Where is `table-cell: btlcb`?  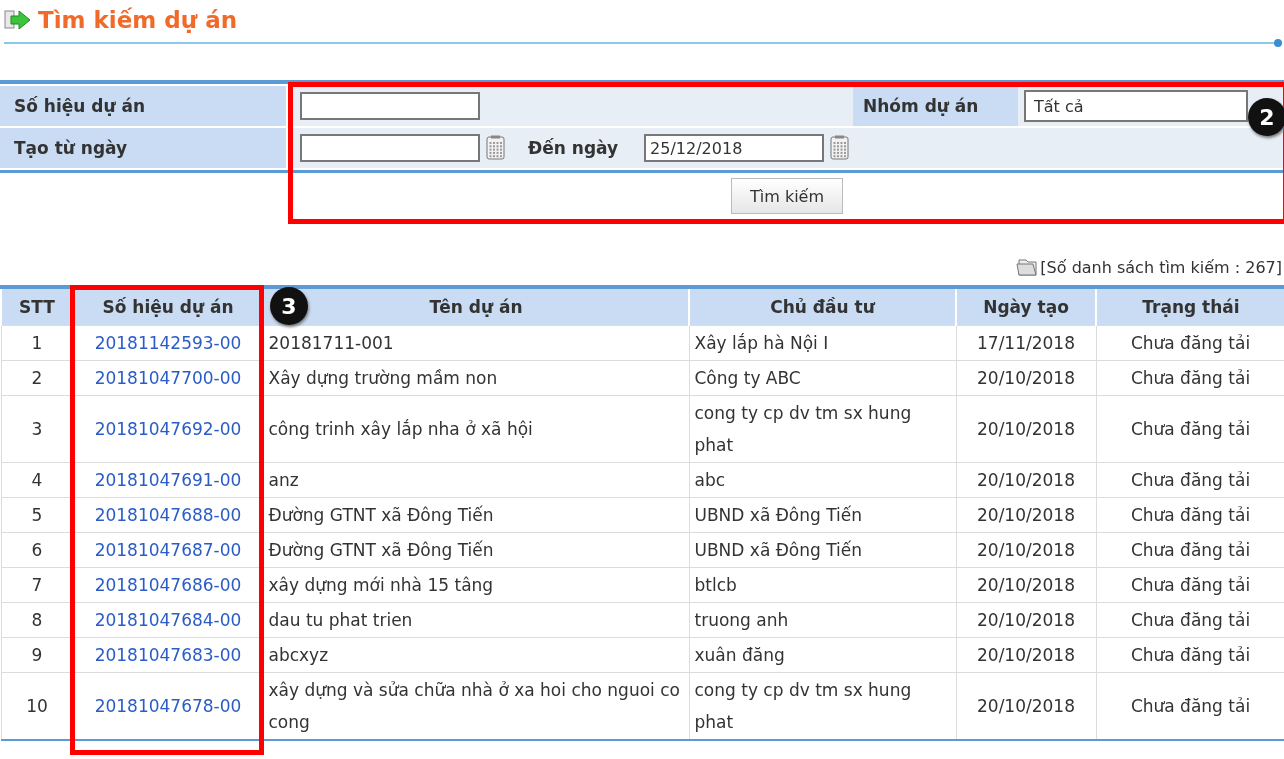
table-cell: btlcb is located at coordinates (822, 585).